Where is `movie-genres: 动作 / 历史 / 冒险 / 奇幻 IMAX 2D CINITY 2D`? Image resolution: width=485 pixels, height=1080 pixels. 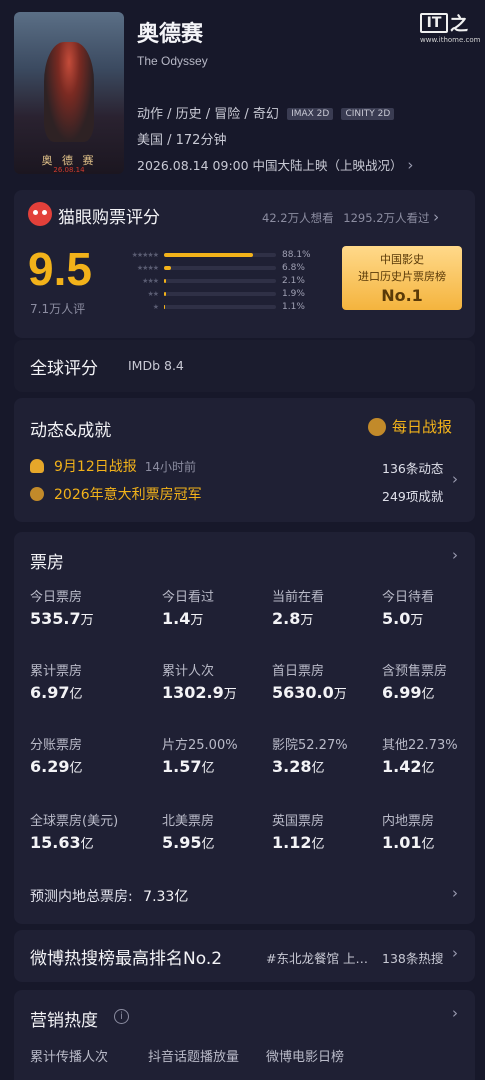 movie-genres: 动作 / 历史 / 冒险 / 奇幻 IMAX 2D CINITY 2D is located at coordinates (266, 112).